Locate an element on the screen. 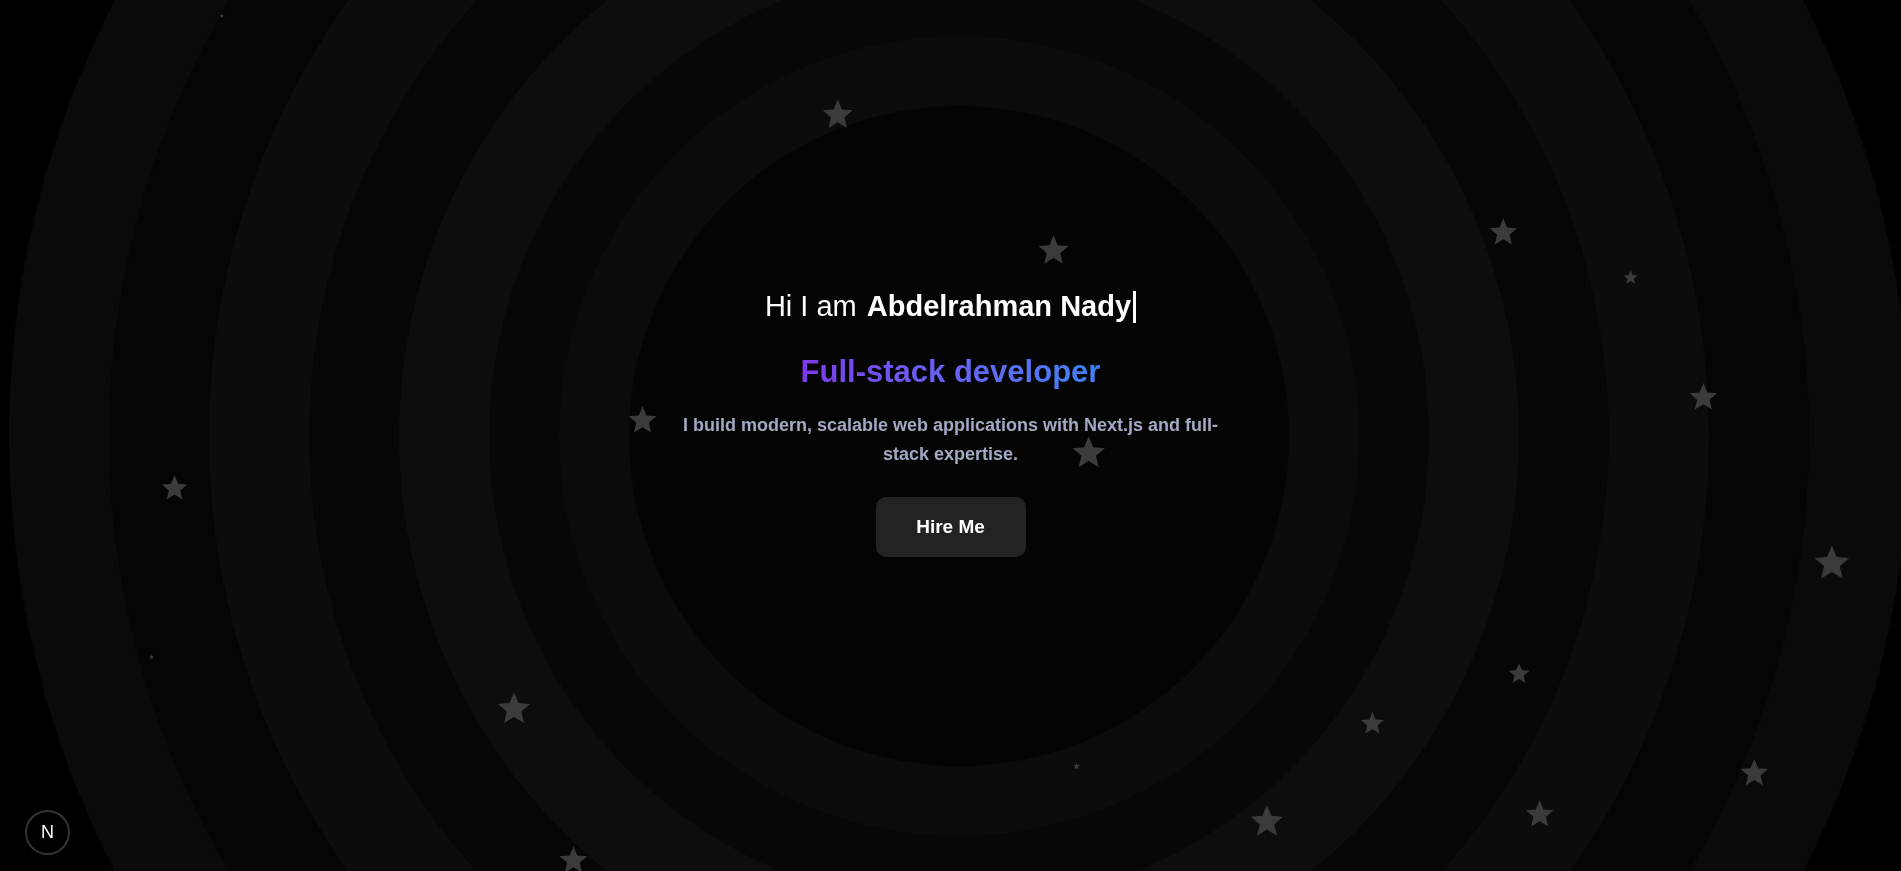 This screenshot has width=1901, height=871. hire-me-button: Hire Me is located at coordinates (950, 527).